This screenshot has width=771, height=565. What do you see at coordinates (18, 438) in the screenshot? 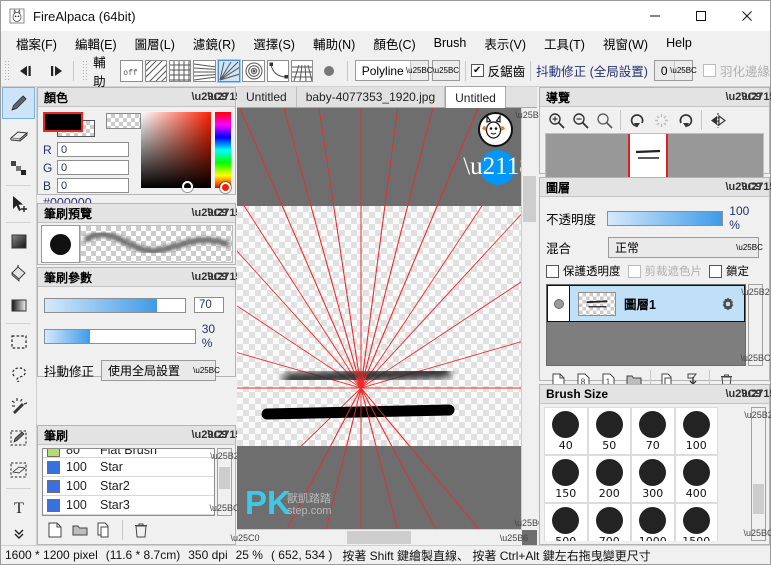
I see `tool-select-pen` at bounding box center [18, 438].